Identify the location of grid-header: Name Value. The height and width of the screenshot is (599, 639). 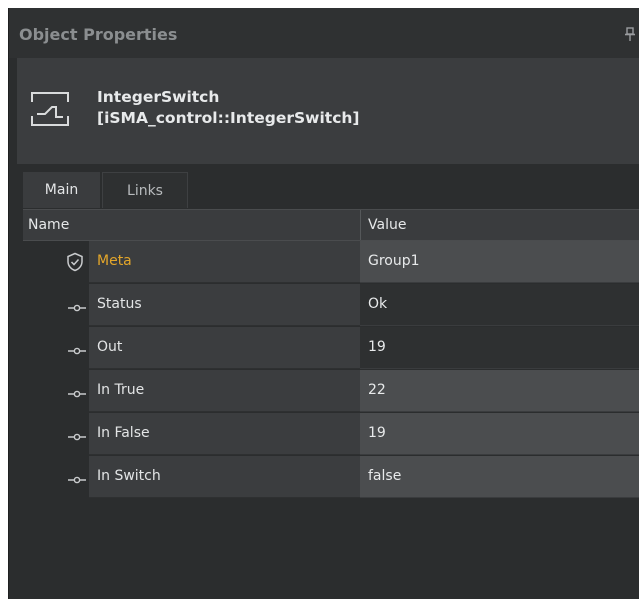
(331, 225).